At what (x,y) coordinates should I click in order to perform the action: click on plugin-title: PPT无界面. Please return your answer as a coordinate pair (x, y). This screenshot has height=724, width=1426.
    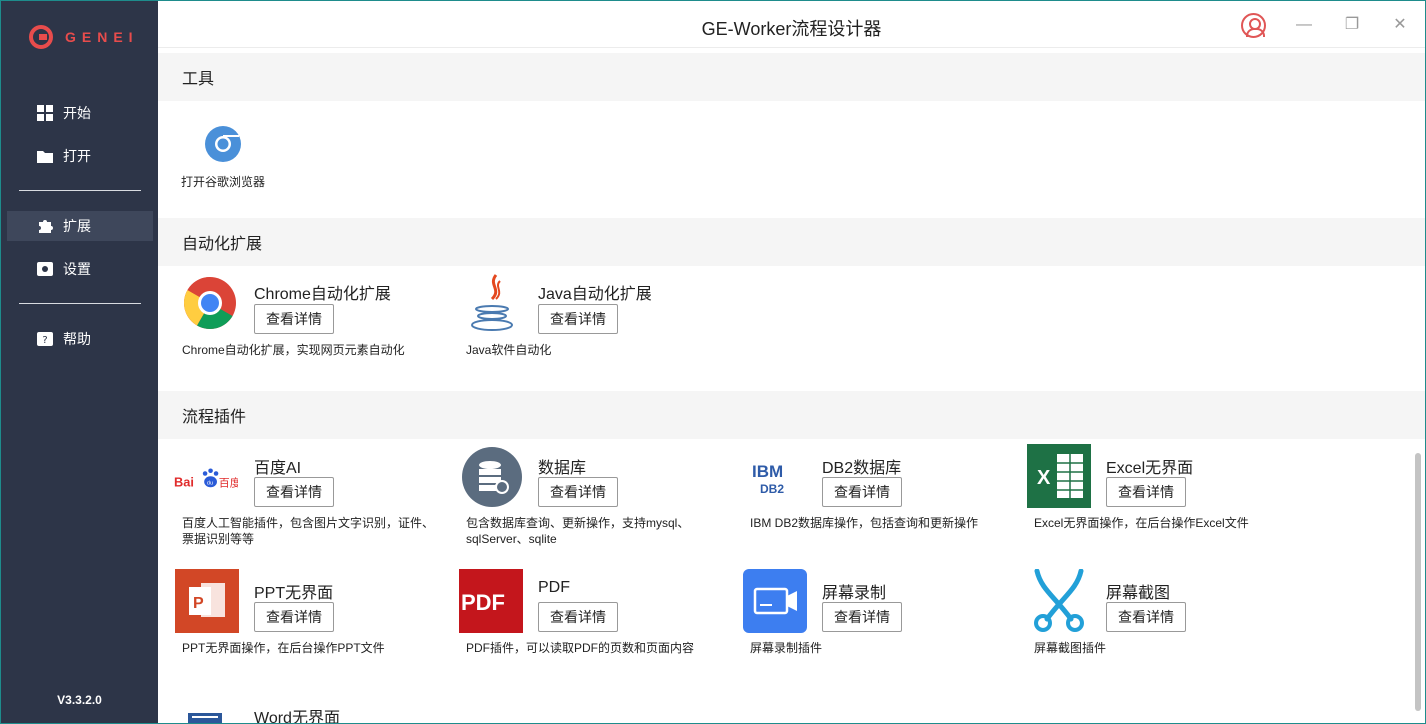
    Looking at the image, I should click on (294, 593).